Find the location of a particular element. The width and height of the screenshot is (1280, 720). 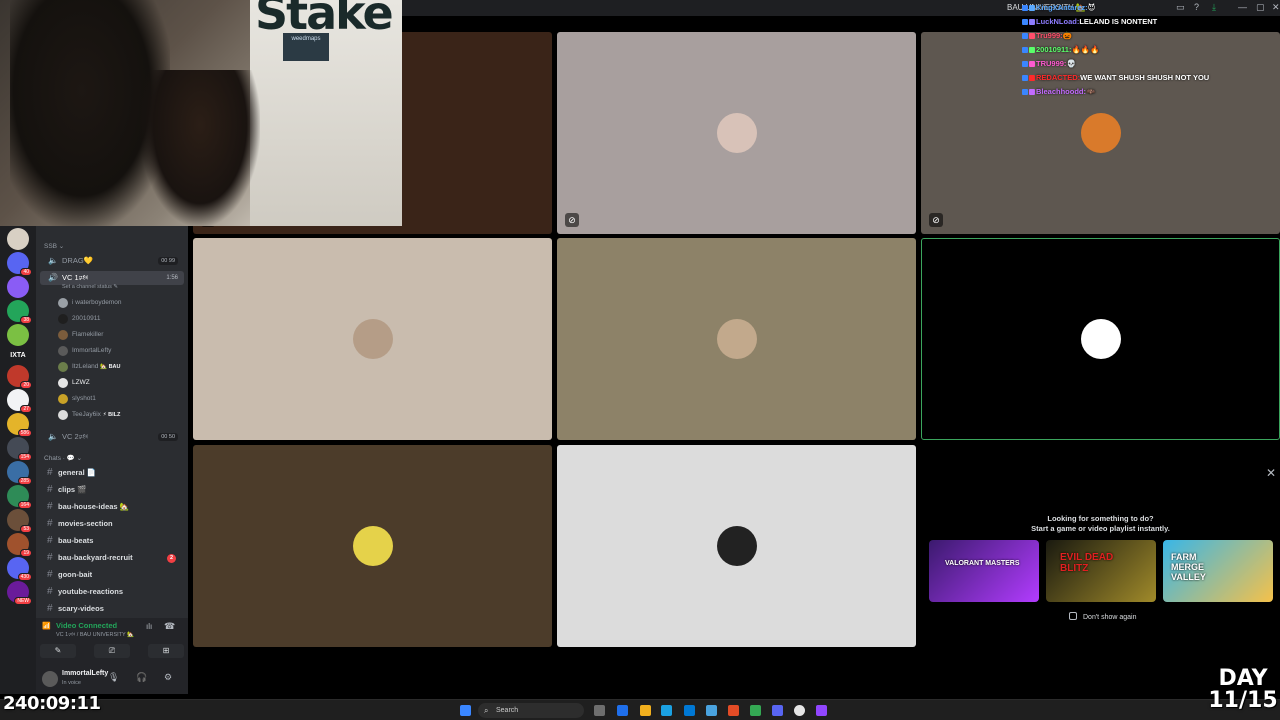

microphone-icon: 🎙 is located at coordinates (113, 677).